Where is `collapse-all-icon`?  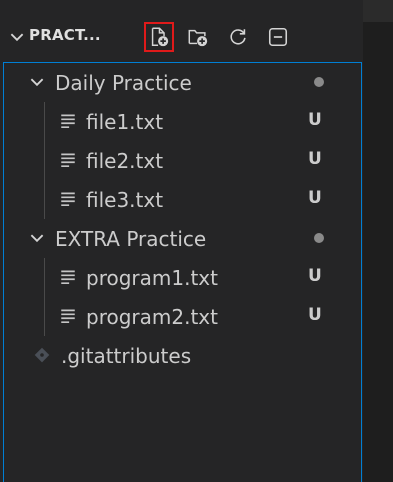
collapse-all-icon is located at coordinates (278, 37).